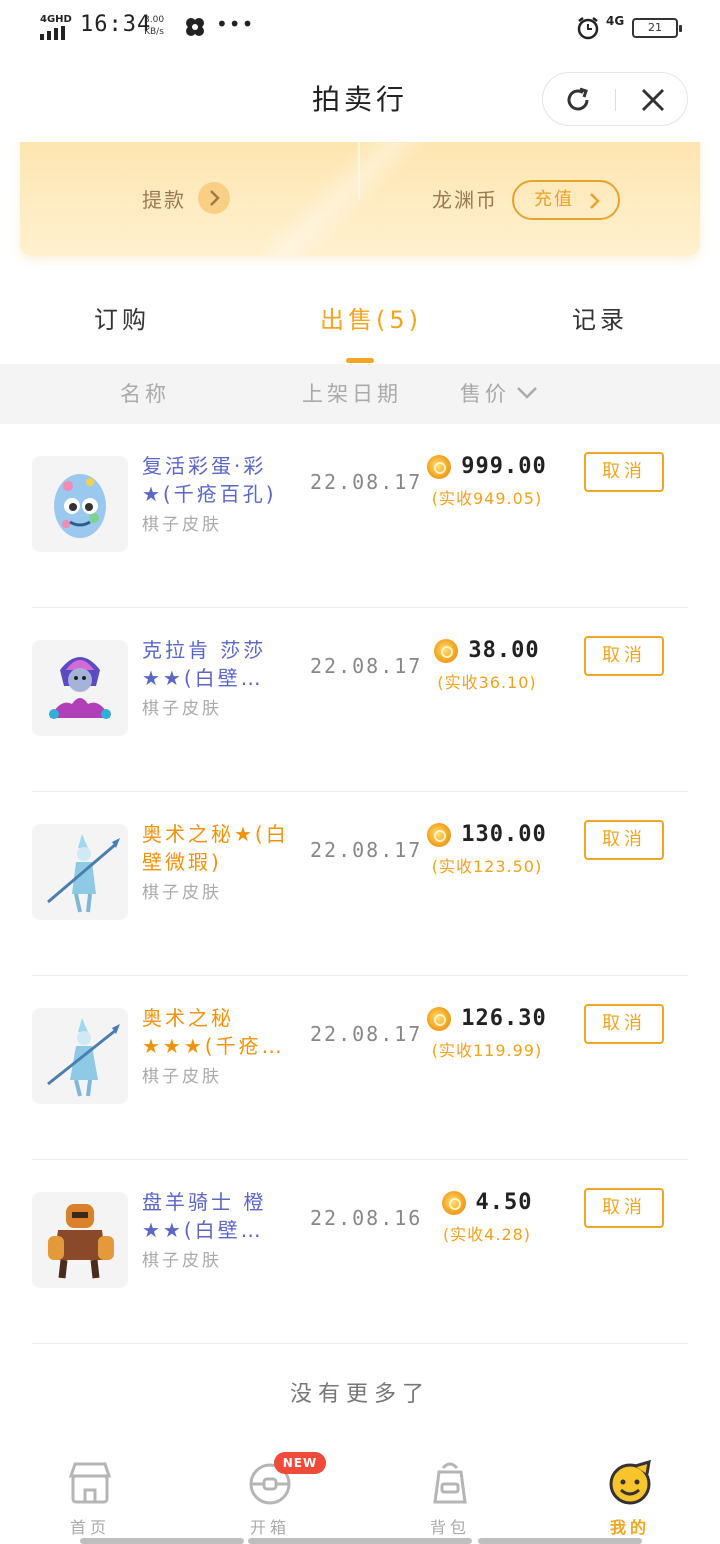 The width and height of the screenshot is (720, 1544). I want to click on nav-home: 首页, so click(90, 1498).